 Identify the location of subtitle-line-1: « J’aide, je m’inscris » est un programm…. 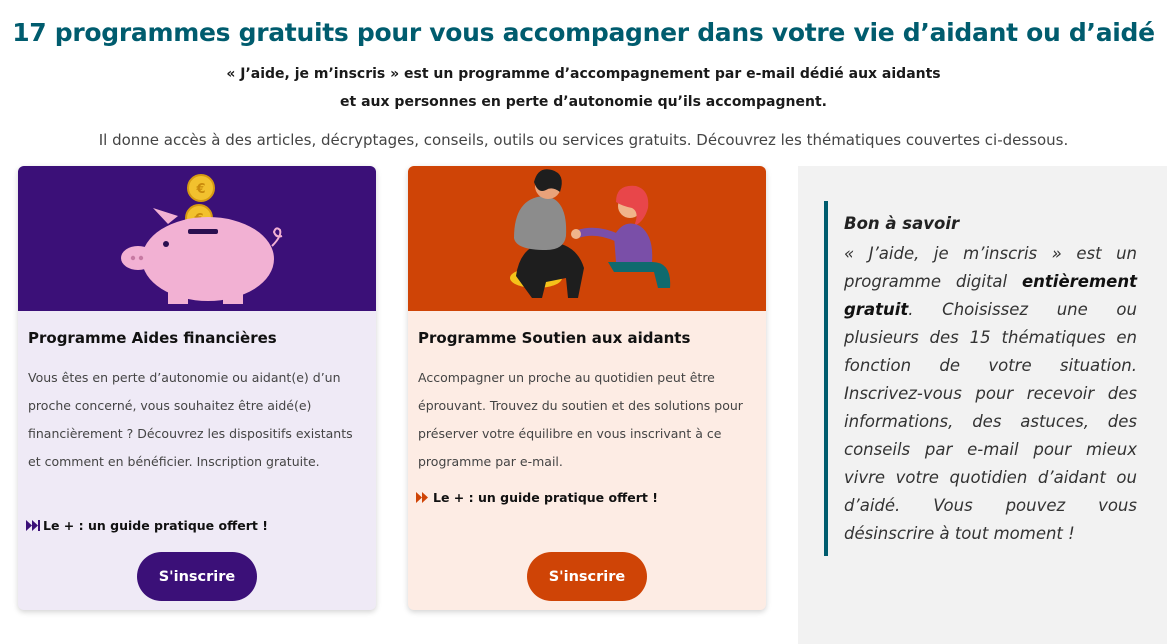
(583, 74).